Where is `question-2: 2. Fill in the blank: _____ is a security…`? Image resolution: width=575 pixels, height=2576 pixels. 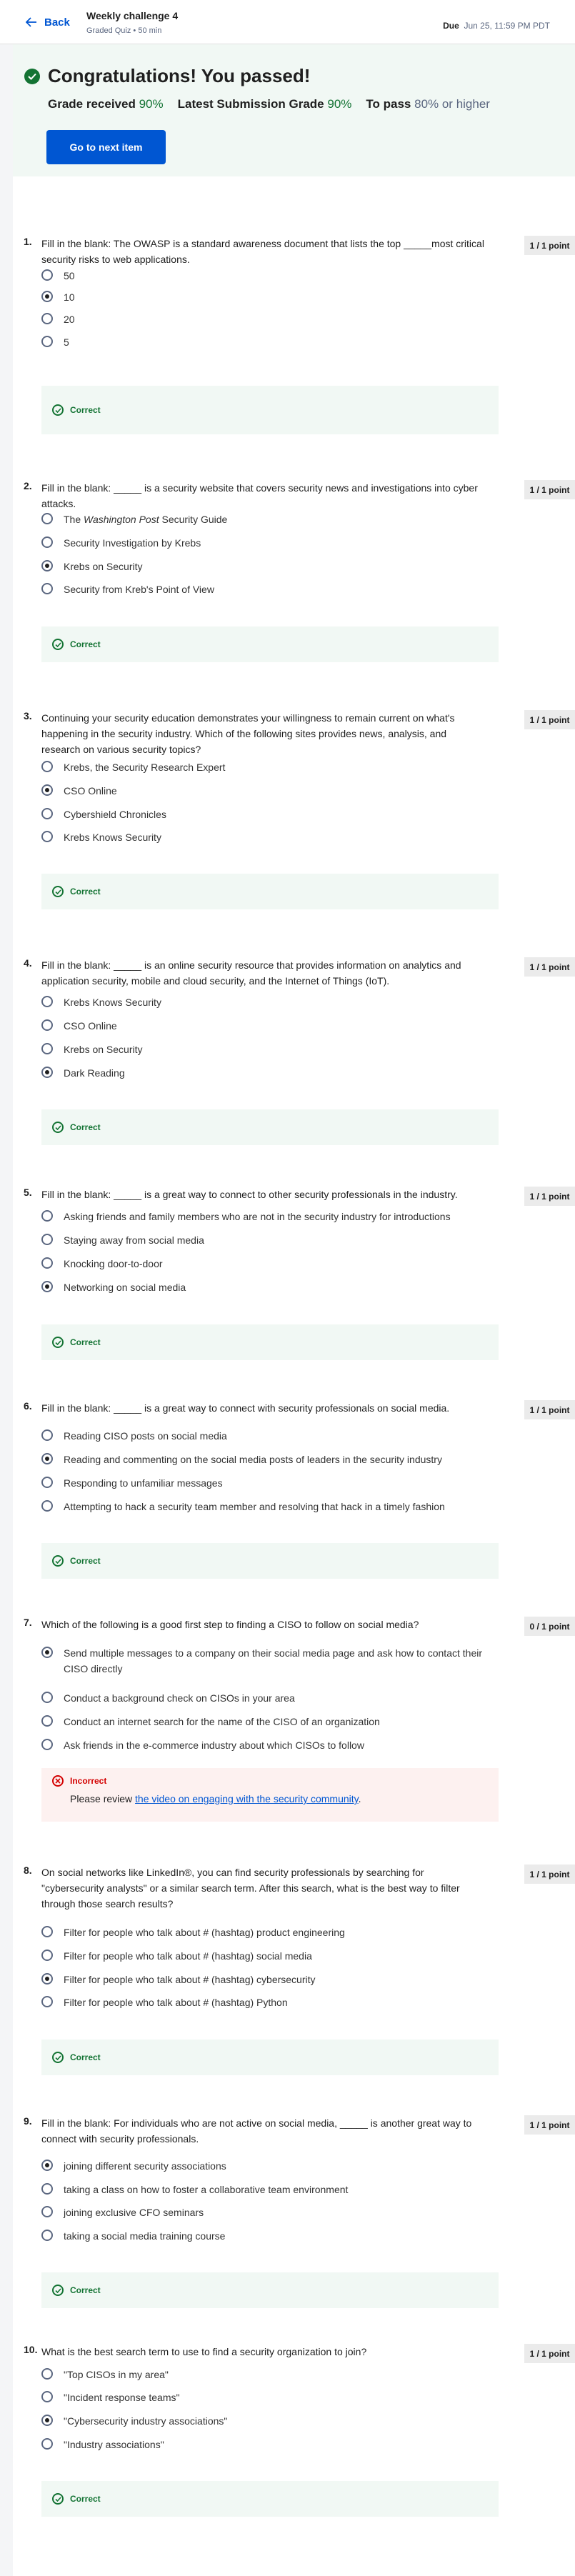
question-2: 2. Fill in the blank: _____ is a security… is located at coordinates (294, 571).